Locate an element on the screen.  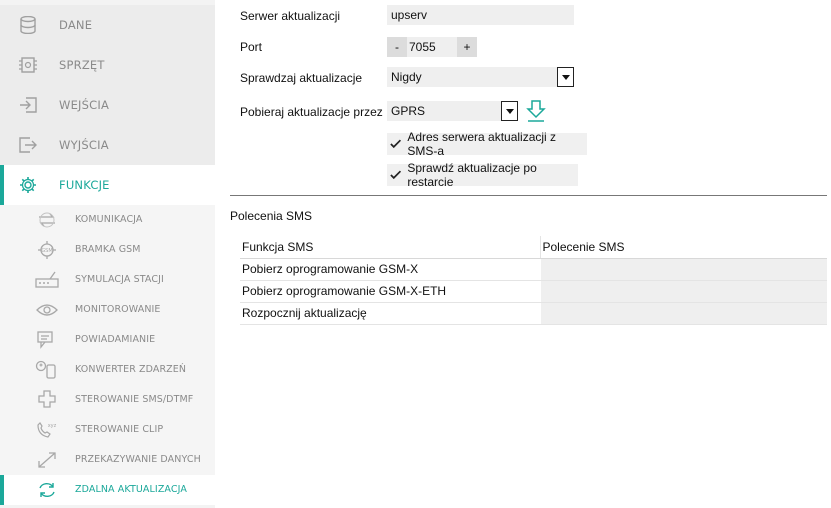
sidebar-item-sprzet: SPRZĘT is located at coordinates (107, 65).